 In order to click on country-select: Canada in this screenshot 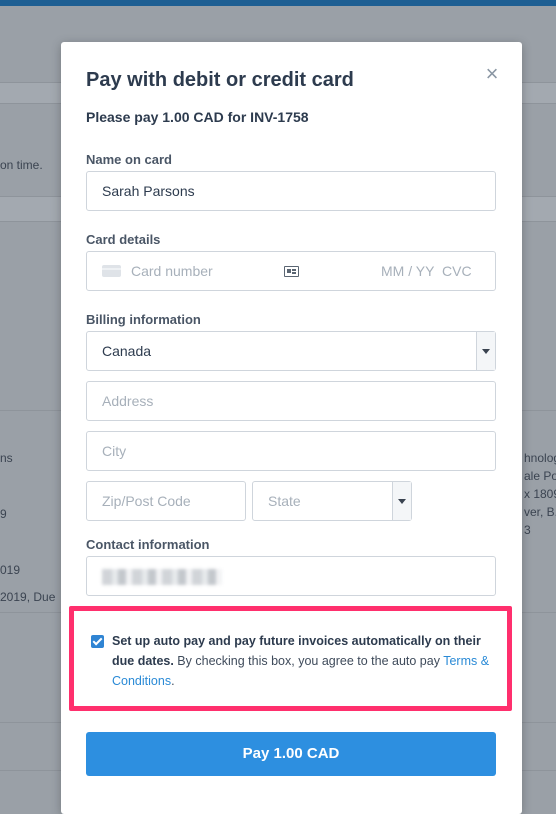, I will do `click(291, 351)`.